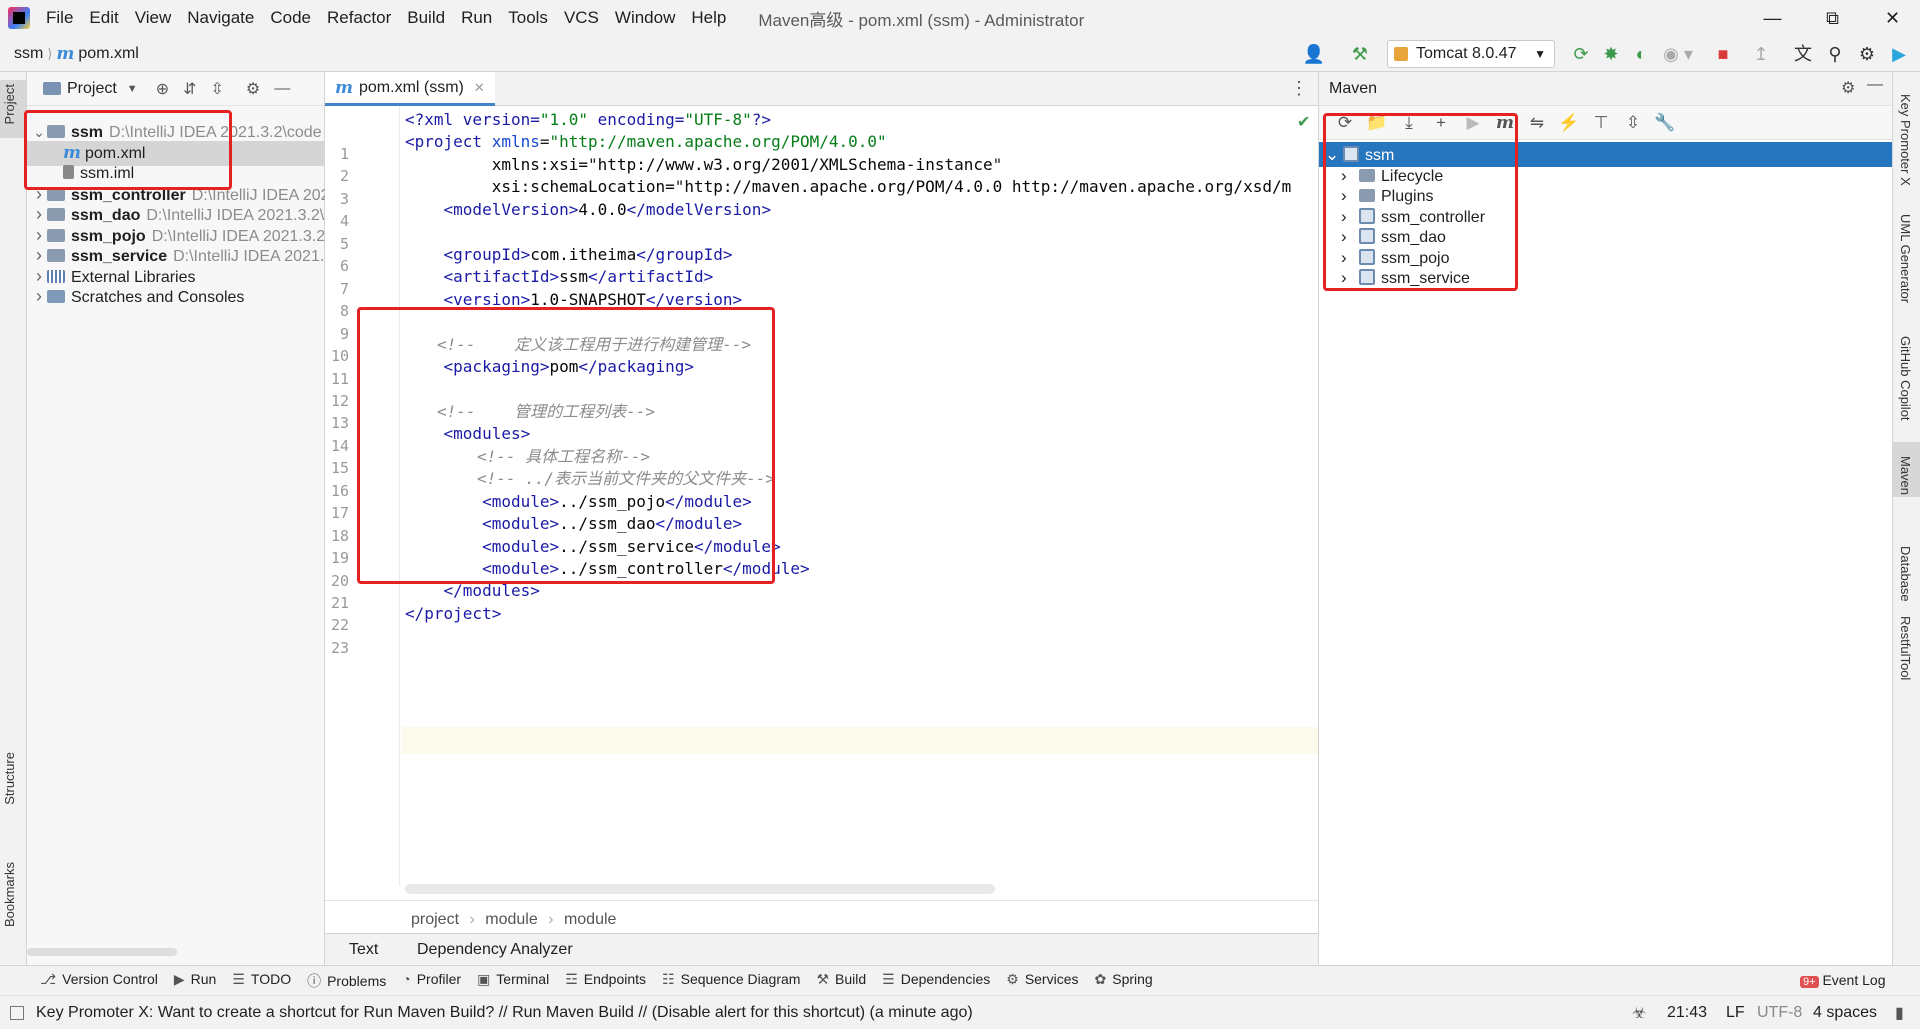 This screenshot has width=1920, height=1029. I want to click on debug-icon: ✸, so click(1611, 54).